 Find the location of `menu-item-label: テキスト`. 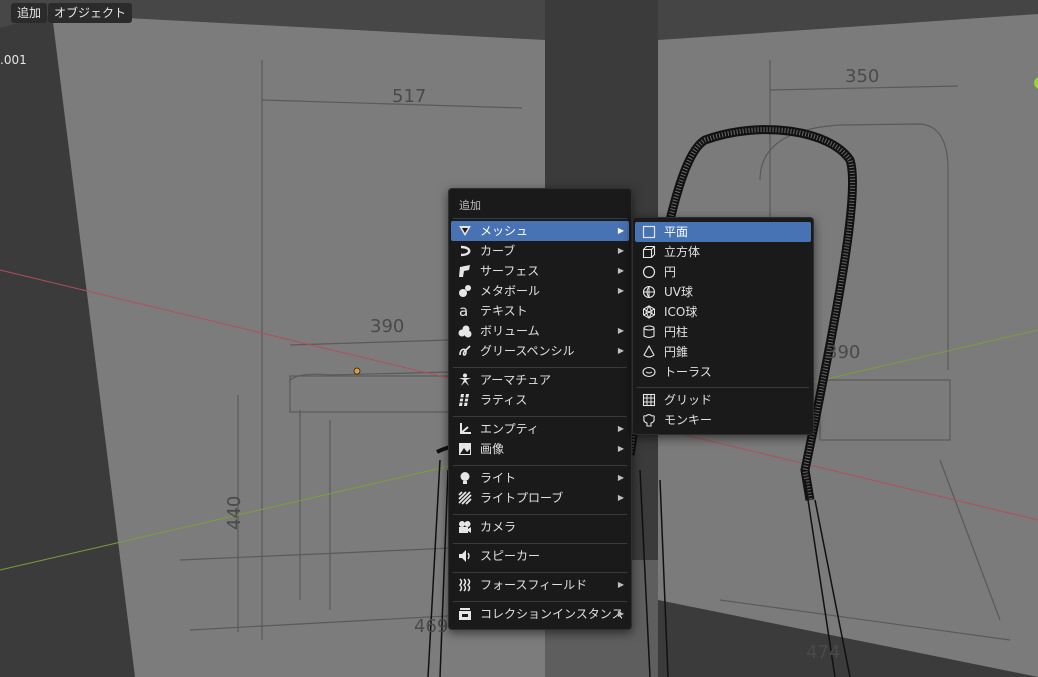

menu-item-label: テキスト is located at coordinates (504, 311).